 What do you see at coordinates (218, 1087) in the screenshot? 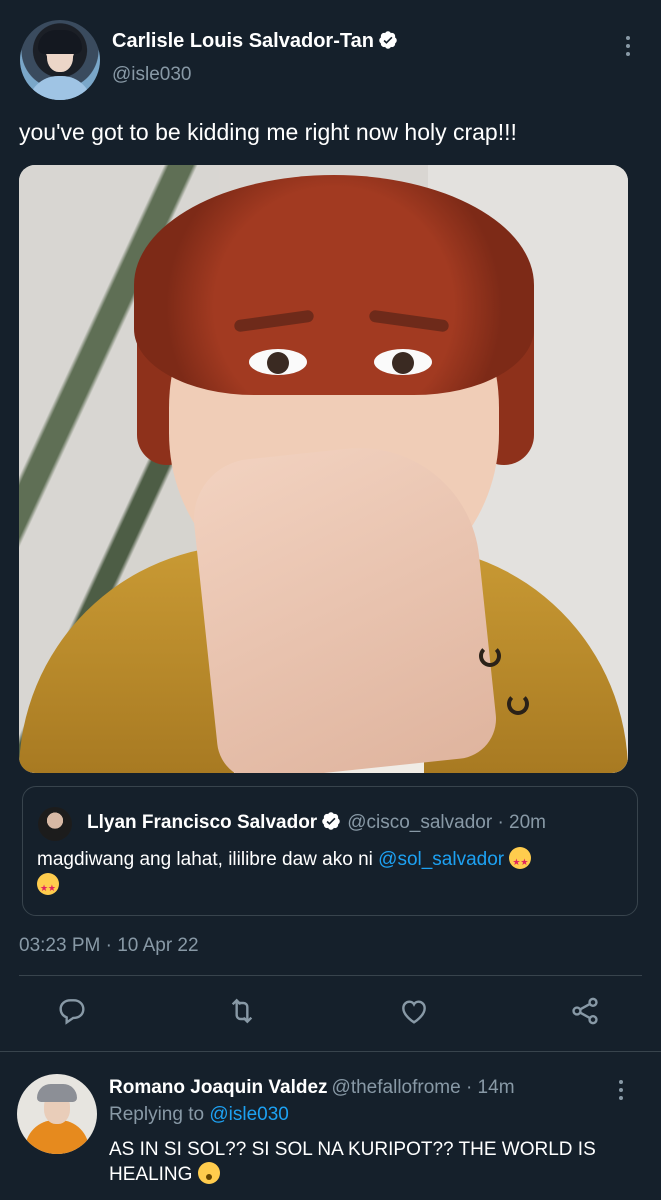
I see `reply-author-name: Romano Joaquin Valdez` at bounding box center [218, 1087].